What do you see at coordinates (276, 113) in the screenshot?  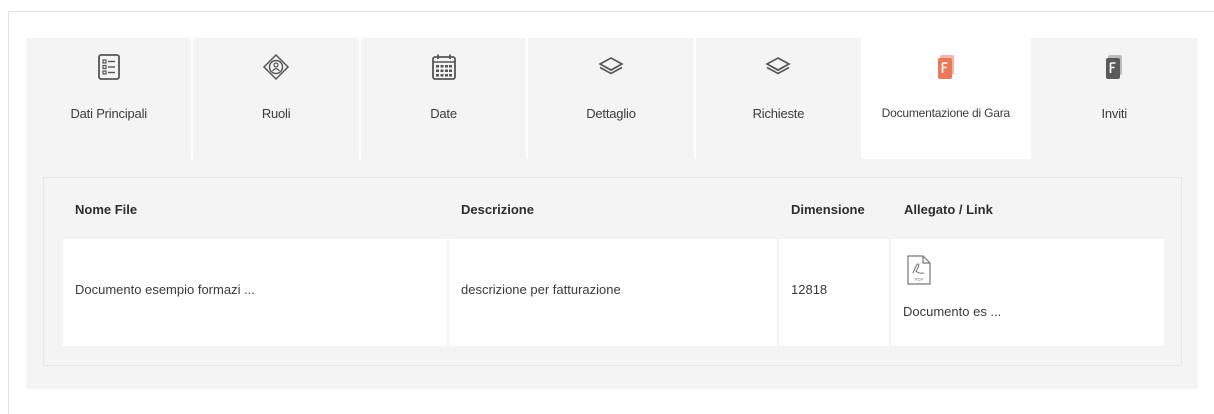 I see `tab-label: Ruoli` at bounding box center [276, 113].